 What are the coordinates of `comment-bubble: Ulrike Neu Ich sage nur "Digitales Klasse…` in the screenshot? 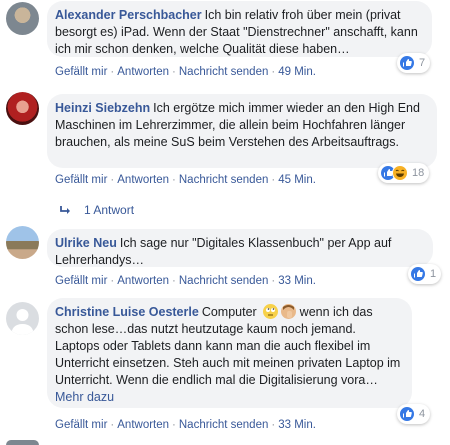 It's located at (240, 248).